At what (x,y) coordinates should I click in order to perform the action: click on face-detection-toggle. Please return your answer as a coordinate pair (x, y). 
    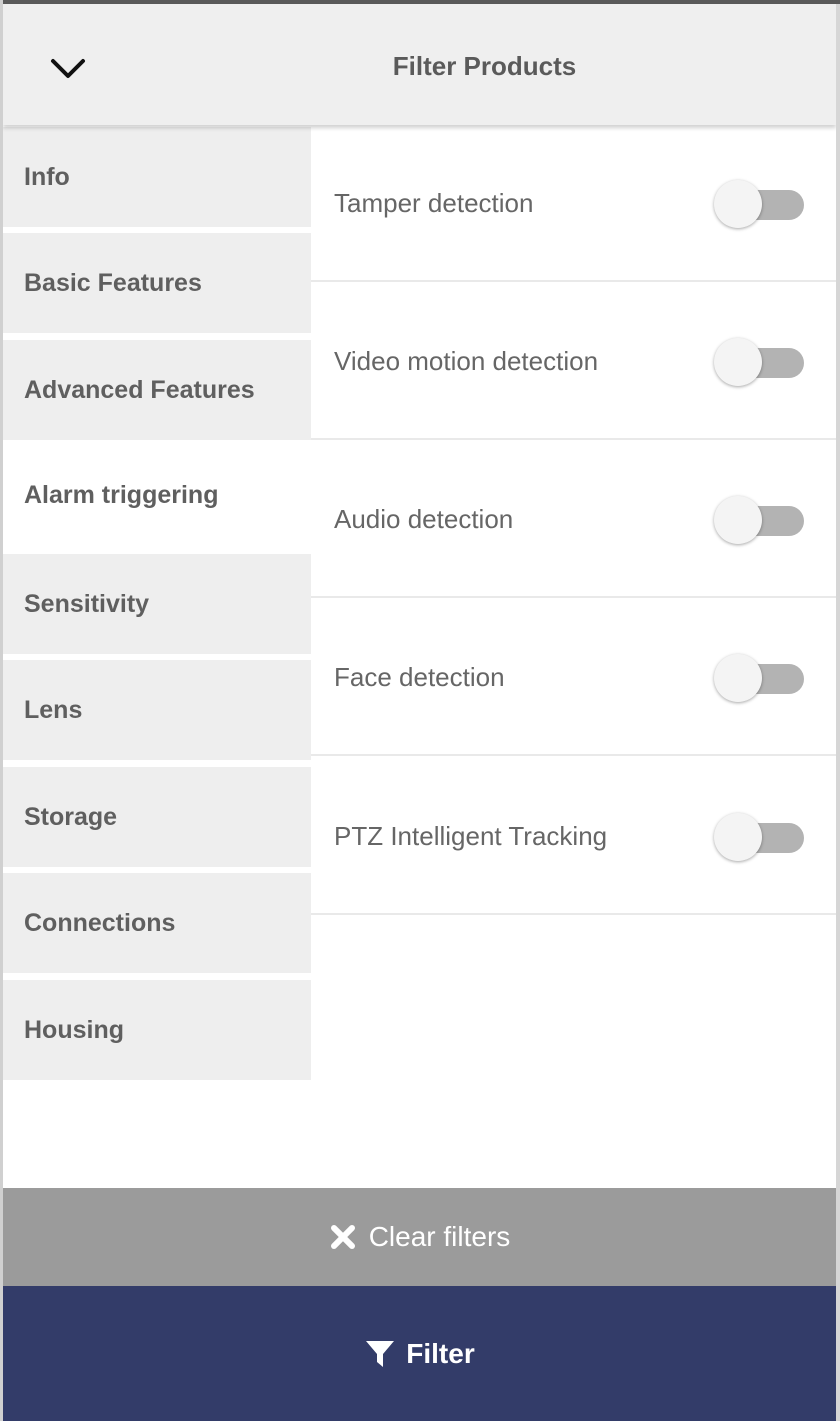
    Looking at the image, I should click on (759, 679).